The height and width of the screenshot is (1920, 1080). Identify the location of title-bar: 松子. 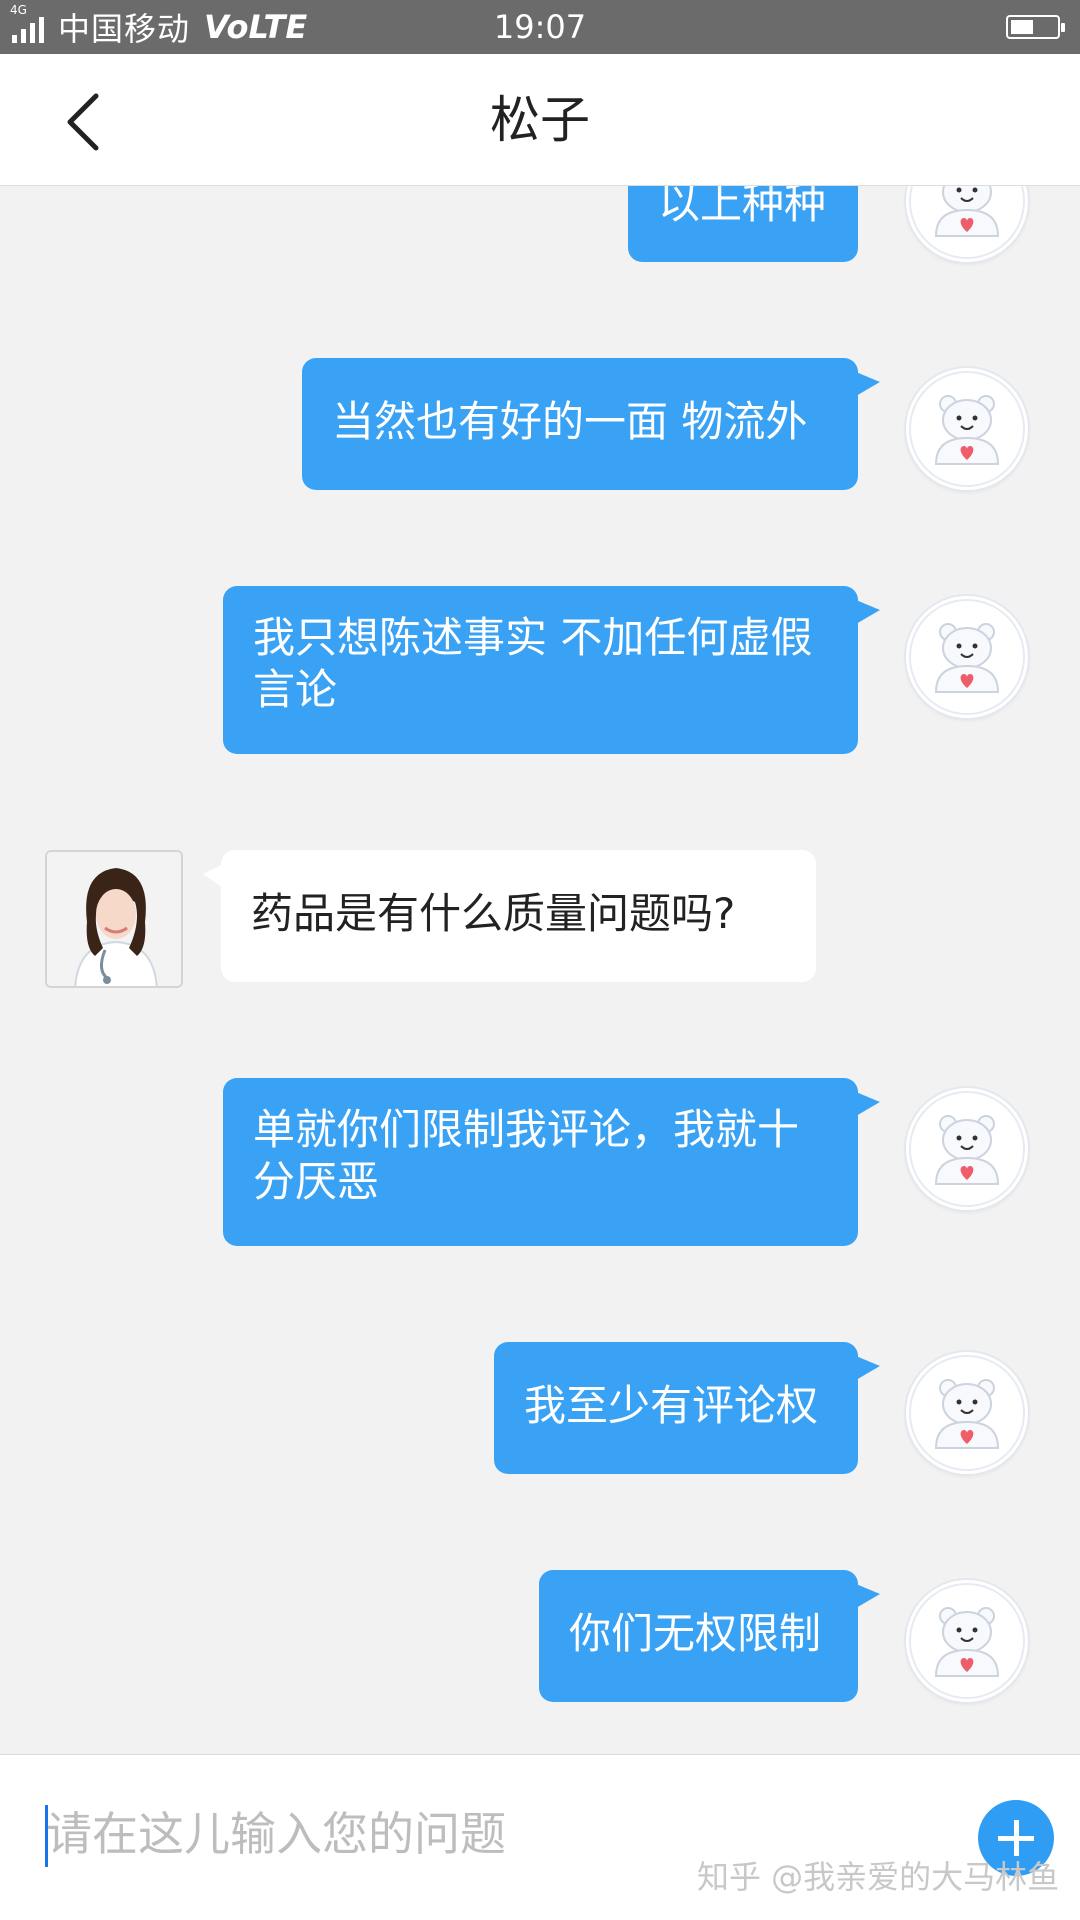
(540, 120).